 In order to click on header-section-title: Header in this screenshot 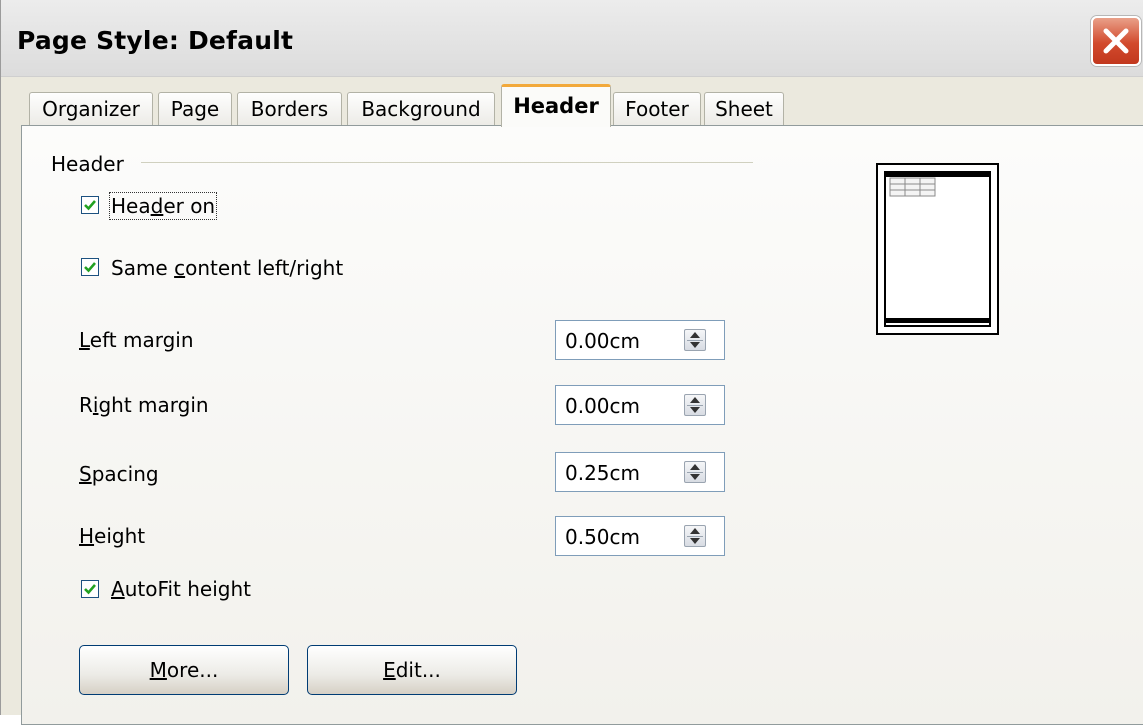, I will do `click(87, 164)`.